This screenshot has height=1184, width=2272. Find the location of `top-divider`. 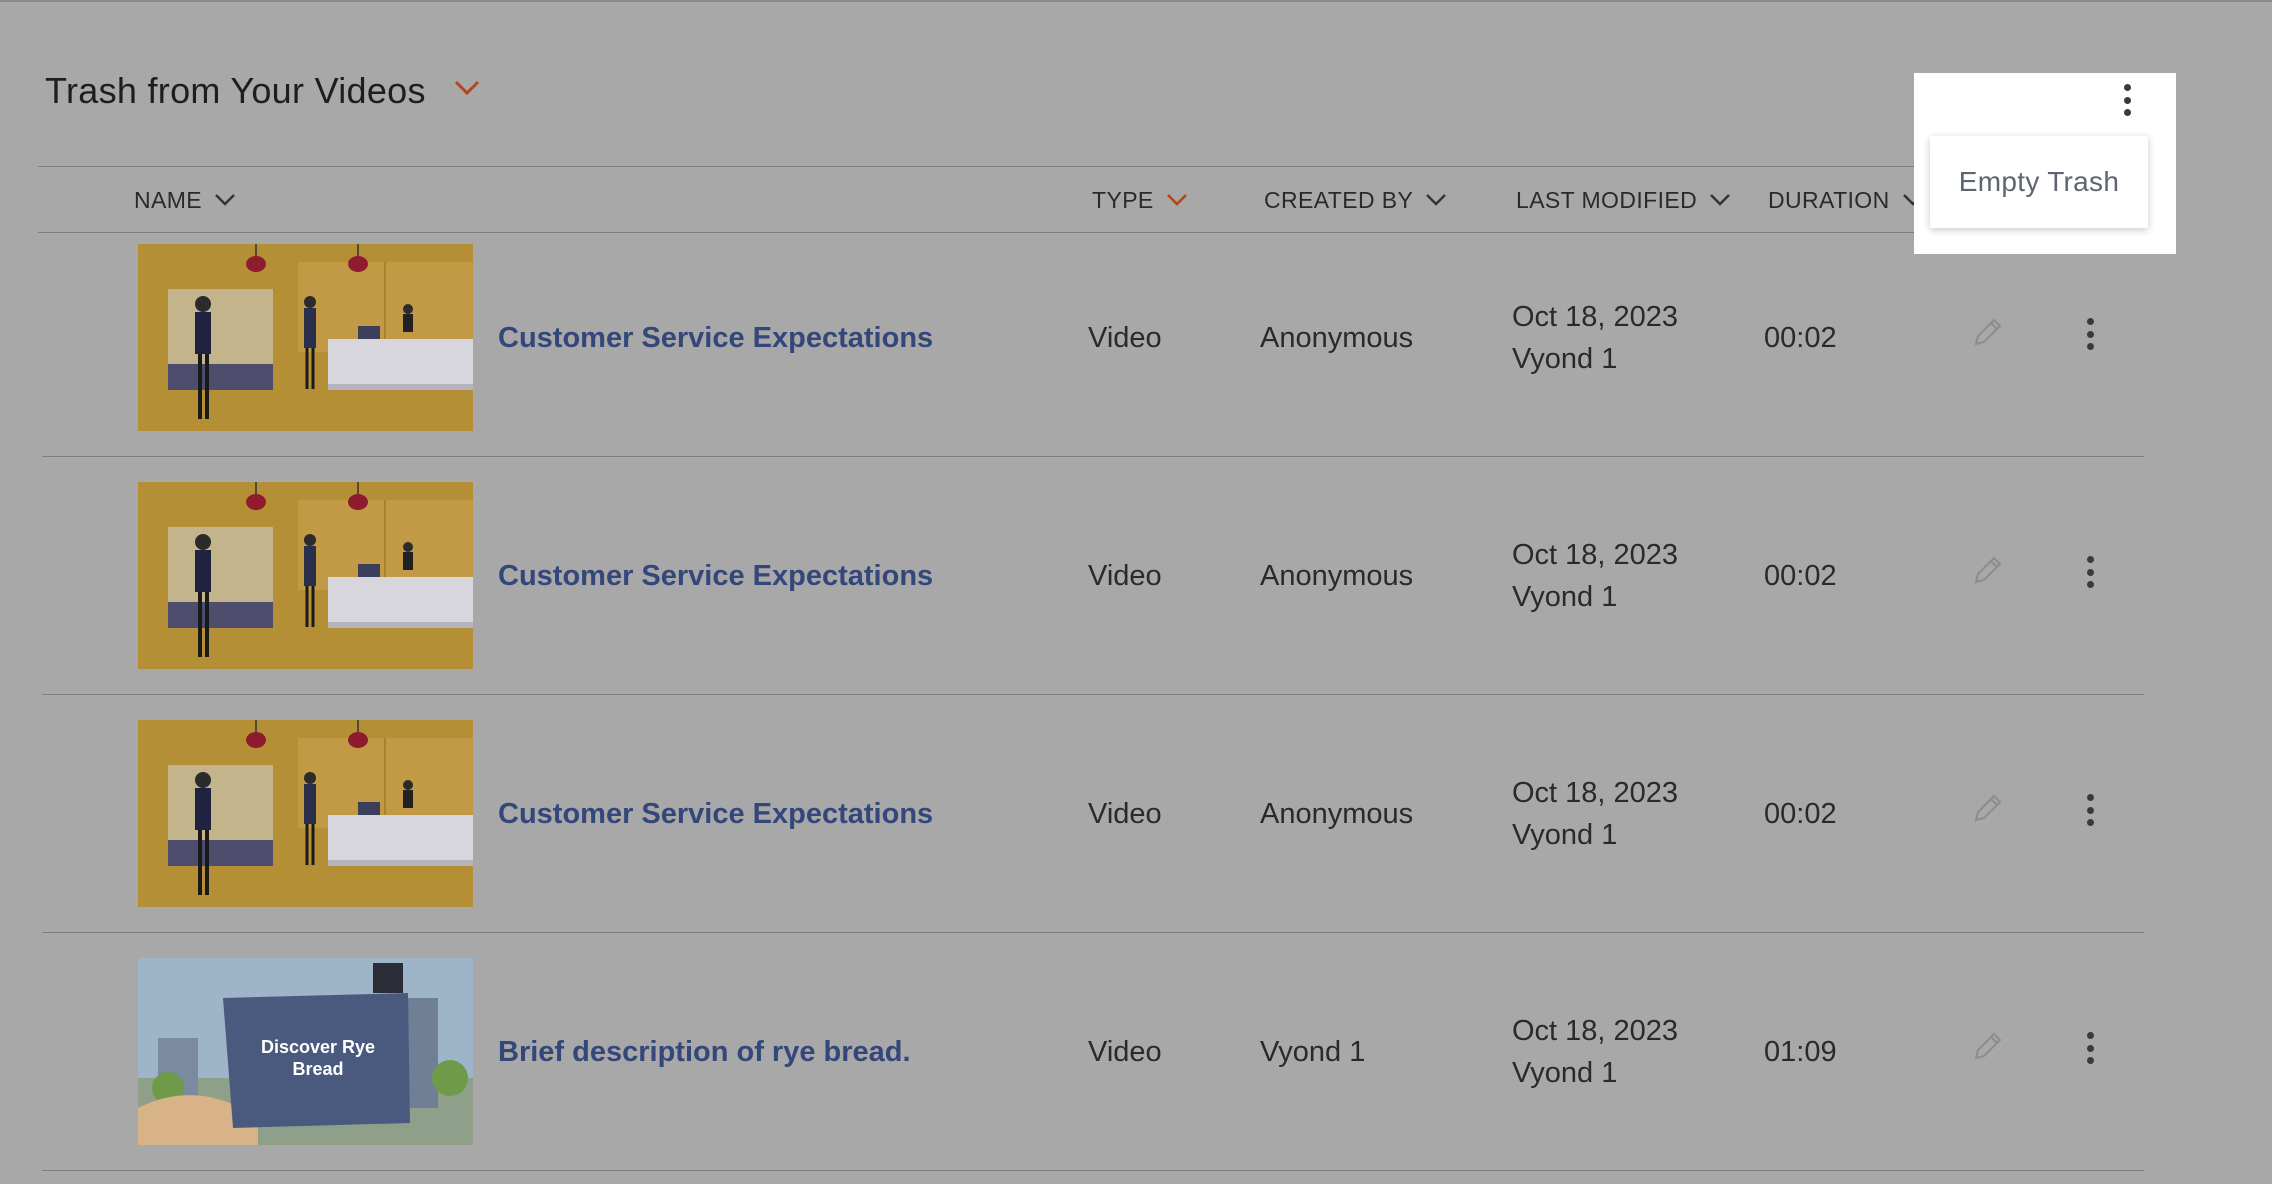

top-divider is located at coordinates (1136, 1).